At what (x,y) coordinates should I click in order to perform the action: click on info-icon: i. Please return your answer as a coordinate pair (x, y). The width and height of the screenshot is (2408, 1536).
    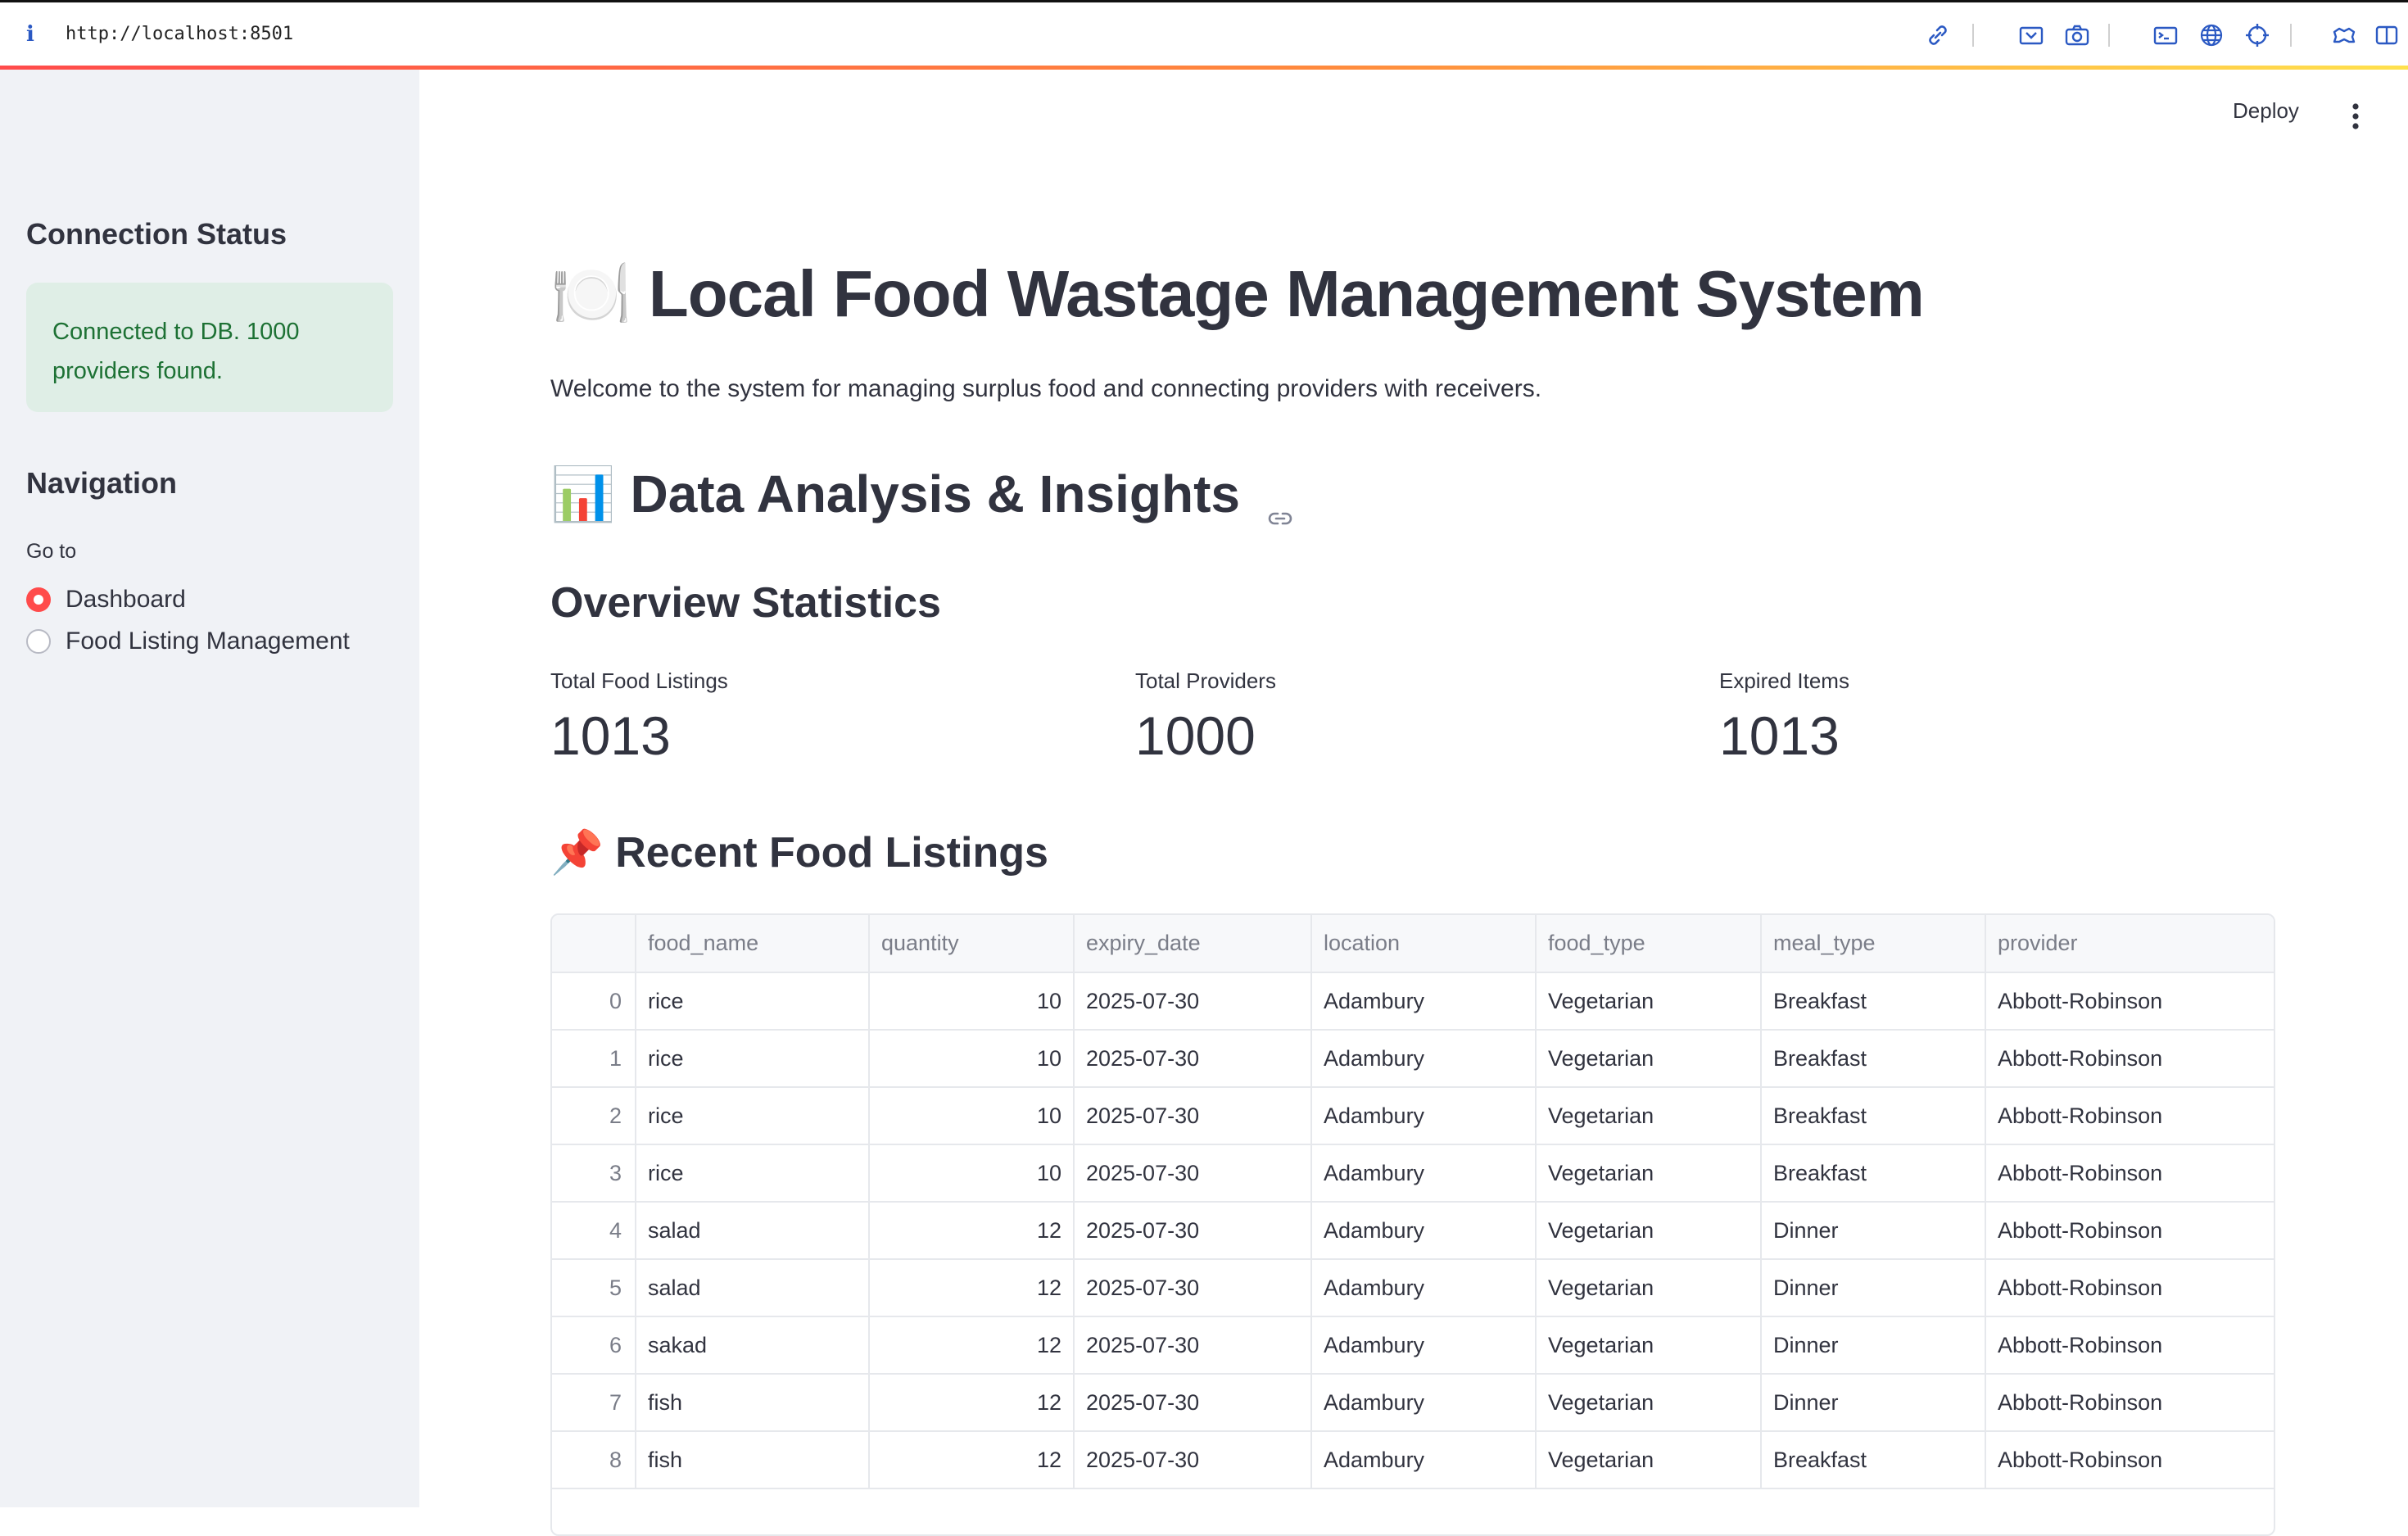
    Looking at the image, I should click on (30, 34).